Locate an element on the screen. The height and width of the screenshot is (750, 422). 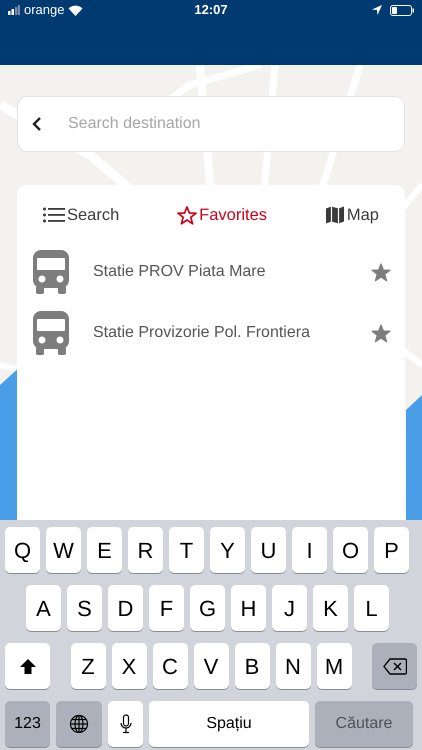
tab: Favorites is located at coordinates (222, 215).